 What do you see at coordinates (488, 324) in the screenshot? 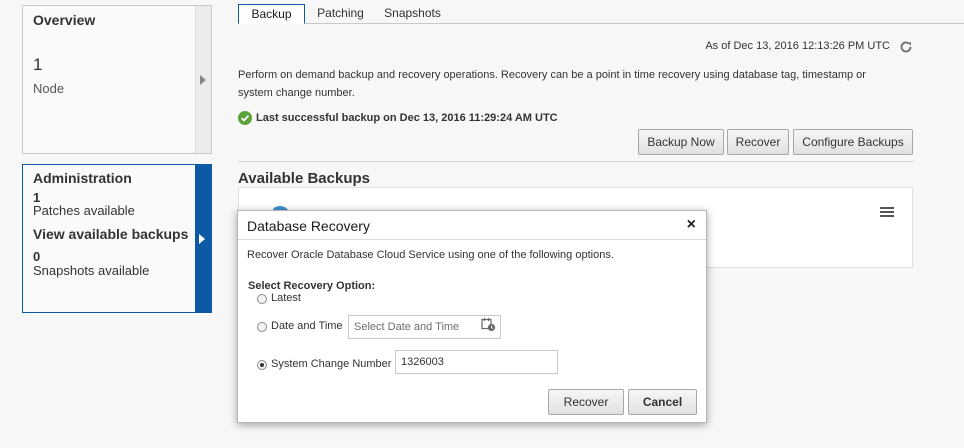
I see `calendar-clock-icon` at bounding box center [488, 324].